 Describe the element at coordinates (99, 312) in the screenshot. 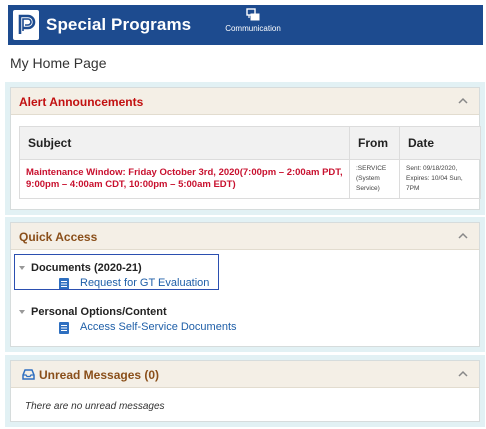

I see `group-title: Personal Options/Content` at that location.